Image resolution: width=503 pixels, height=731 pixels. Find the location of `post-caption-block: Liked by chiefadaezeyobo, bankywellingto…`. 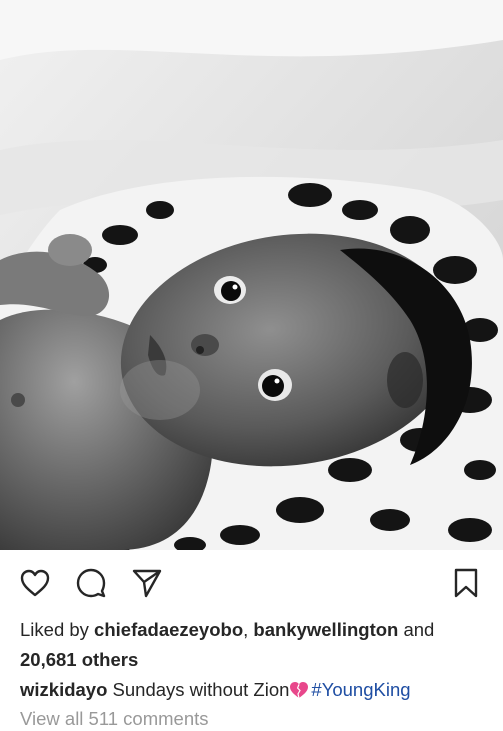

post-caption-block: Liked by chiefadaezeyobo, bankywellingto… is located at coordinates (255, 660).